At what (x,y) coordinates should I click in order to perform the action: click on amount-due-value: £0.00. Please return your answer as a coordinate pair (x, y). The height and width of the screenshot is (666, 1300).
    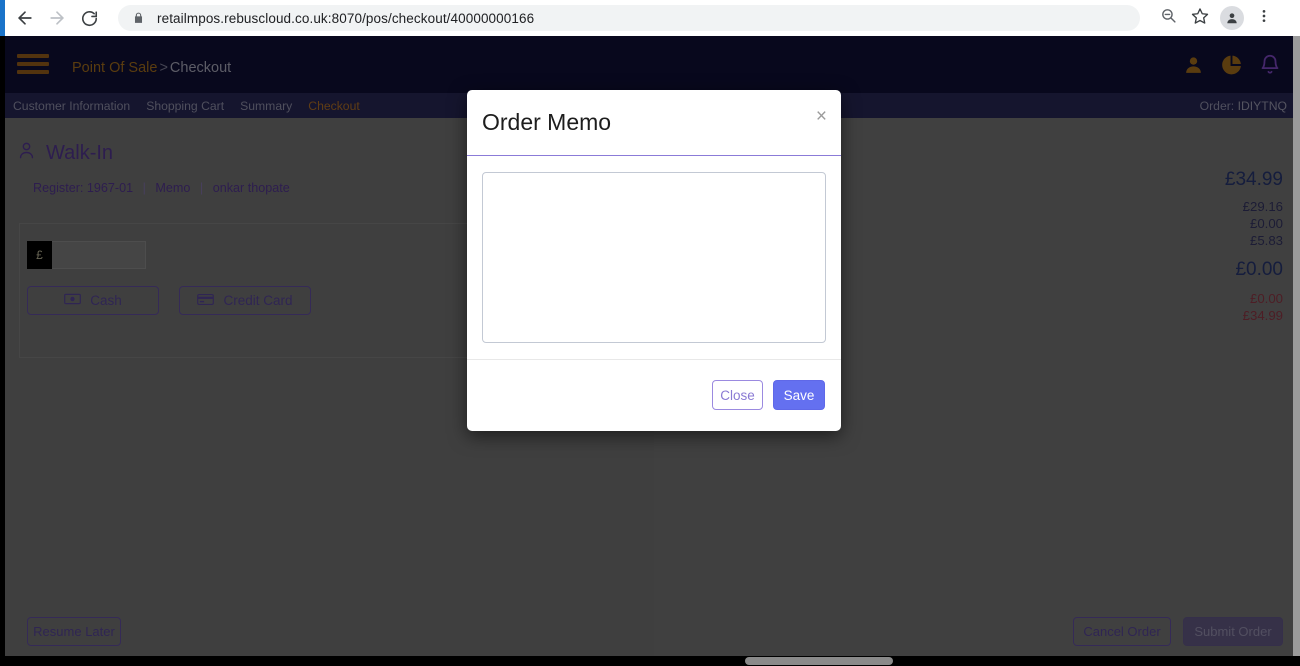
    Looking at the image, I should click on (1259, 269).